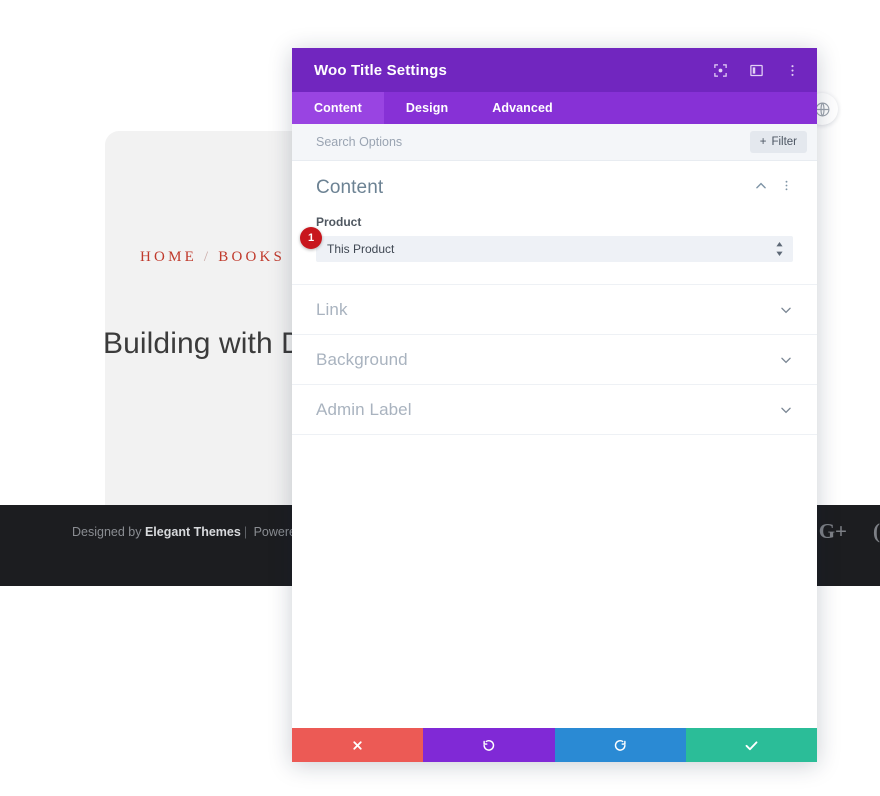  What do you see at coordinates (358, 745) in the screenshot?
I see `cancel-button` at bounding box center [358, 745].